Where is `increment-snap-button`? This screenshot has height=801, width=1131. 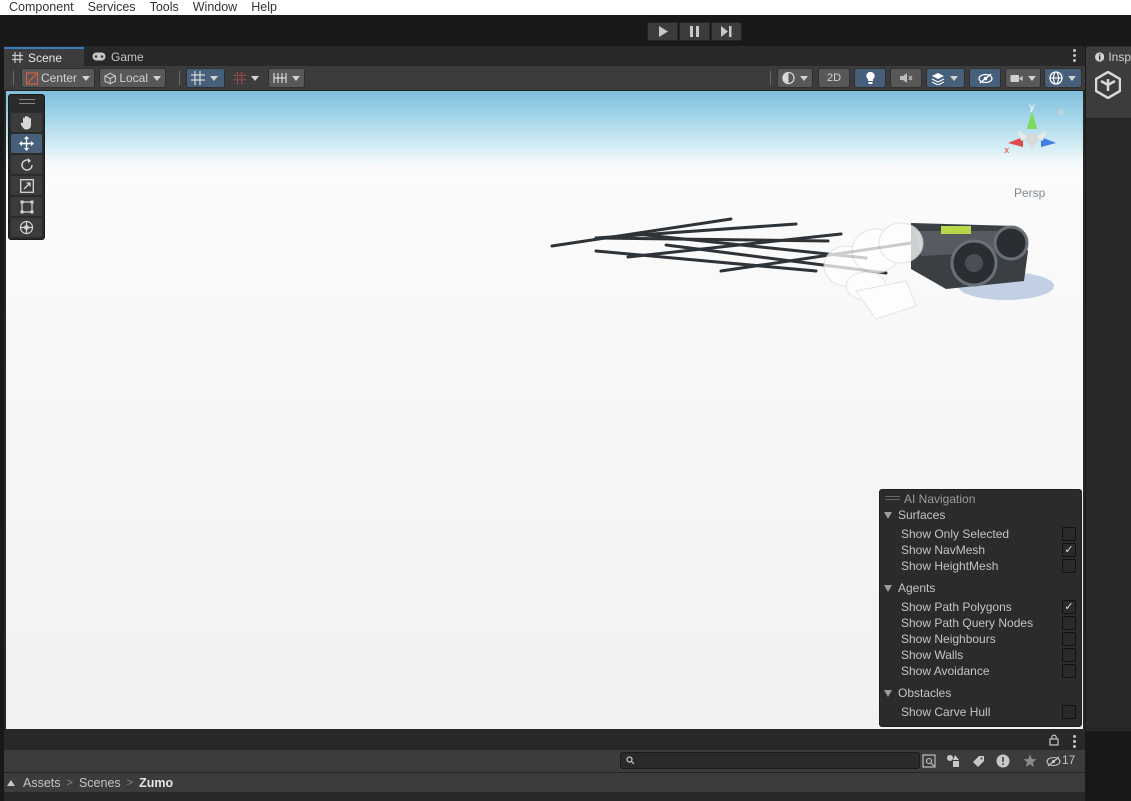 increment-snap-button is located at coordinates (246, 78).